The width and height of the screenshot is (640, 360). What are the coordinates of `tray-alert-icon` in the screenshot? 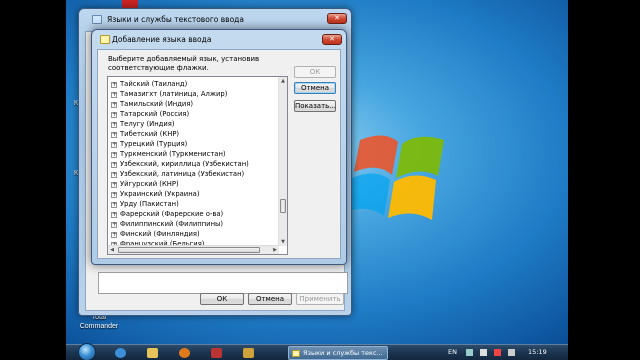 It's located at (497, 352).